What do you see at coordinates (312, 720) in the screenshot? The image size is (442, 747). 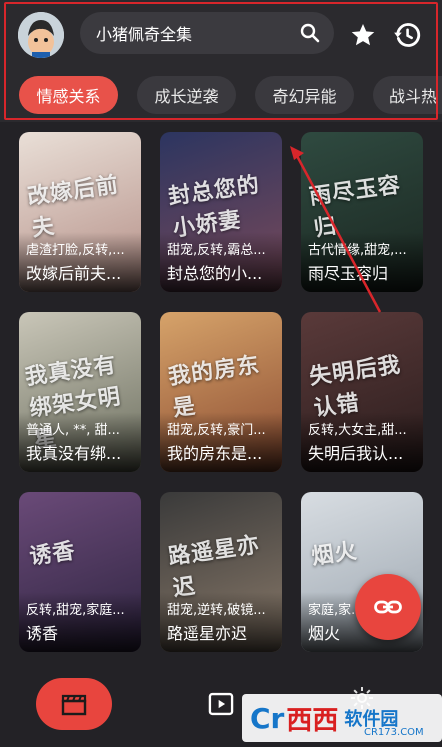 I see `watermark-brand: 西西` at bounding box center [312, 720].